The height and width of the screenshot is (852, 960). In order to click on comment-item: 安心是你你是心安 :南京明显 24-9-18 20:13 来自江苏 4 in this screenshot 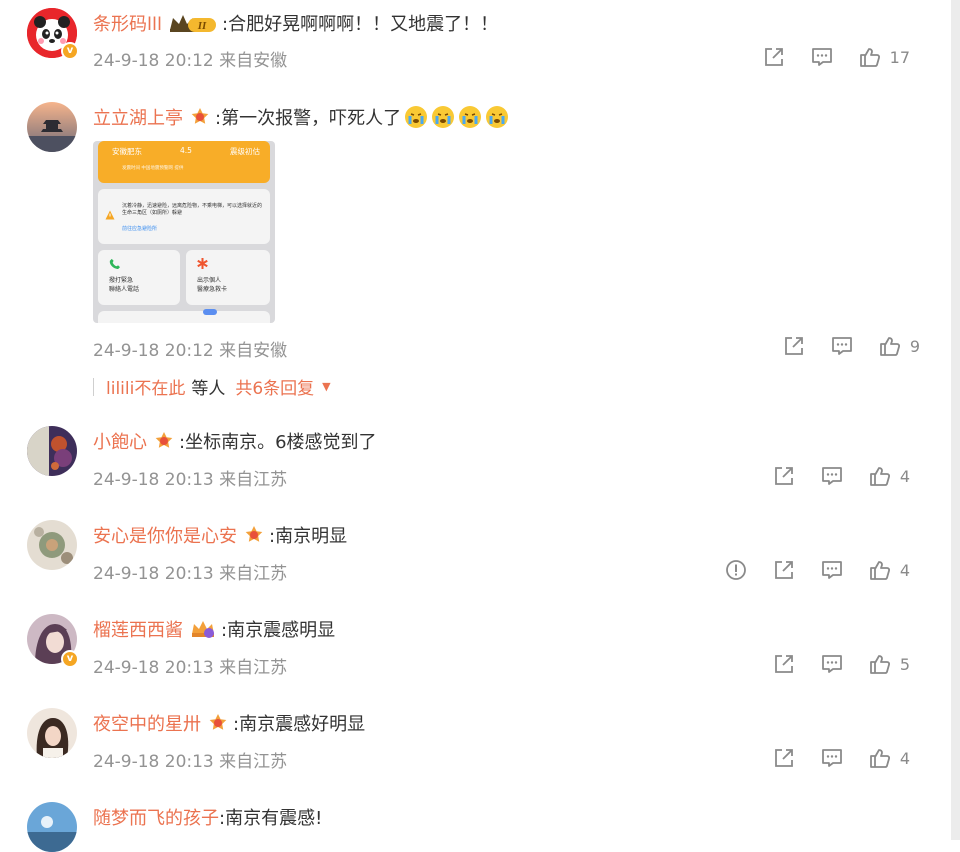, I will do `click(475, 560)`.